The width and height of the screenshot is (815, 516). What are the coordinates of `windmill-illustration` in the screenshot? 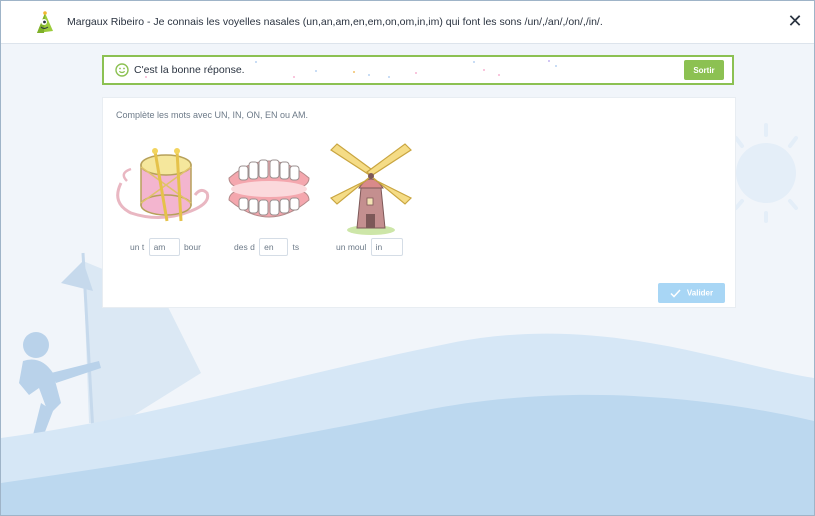 It's located at (371, 189).